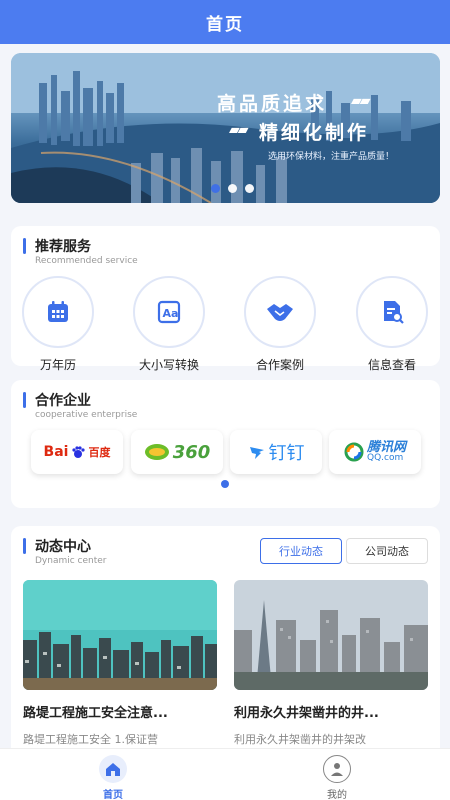  What do you see at coordinates (63, 401) in the screenshot?
I see `section-title: 合作企业` at bounding box center [63, 401].